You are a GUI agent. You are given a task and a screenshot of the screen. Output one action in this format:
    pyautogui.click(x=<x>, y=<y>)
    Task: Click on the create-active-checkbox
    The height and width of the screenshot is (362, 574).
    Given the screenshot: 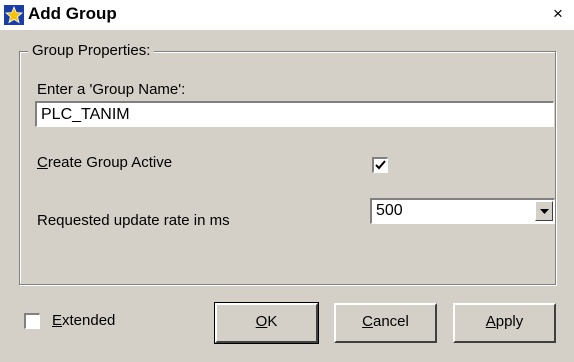 What is the action you would take?
    pyautogui.click(x=380, y=165)
    